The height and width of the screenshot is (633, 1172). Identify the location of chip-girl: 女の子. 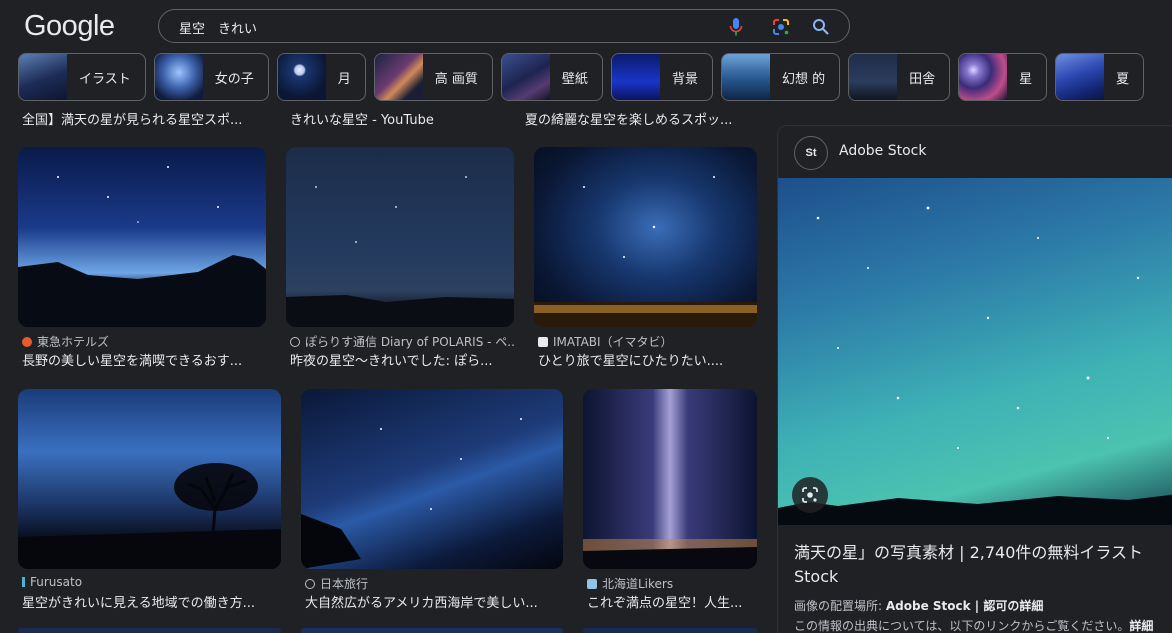
(211, 77).